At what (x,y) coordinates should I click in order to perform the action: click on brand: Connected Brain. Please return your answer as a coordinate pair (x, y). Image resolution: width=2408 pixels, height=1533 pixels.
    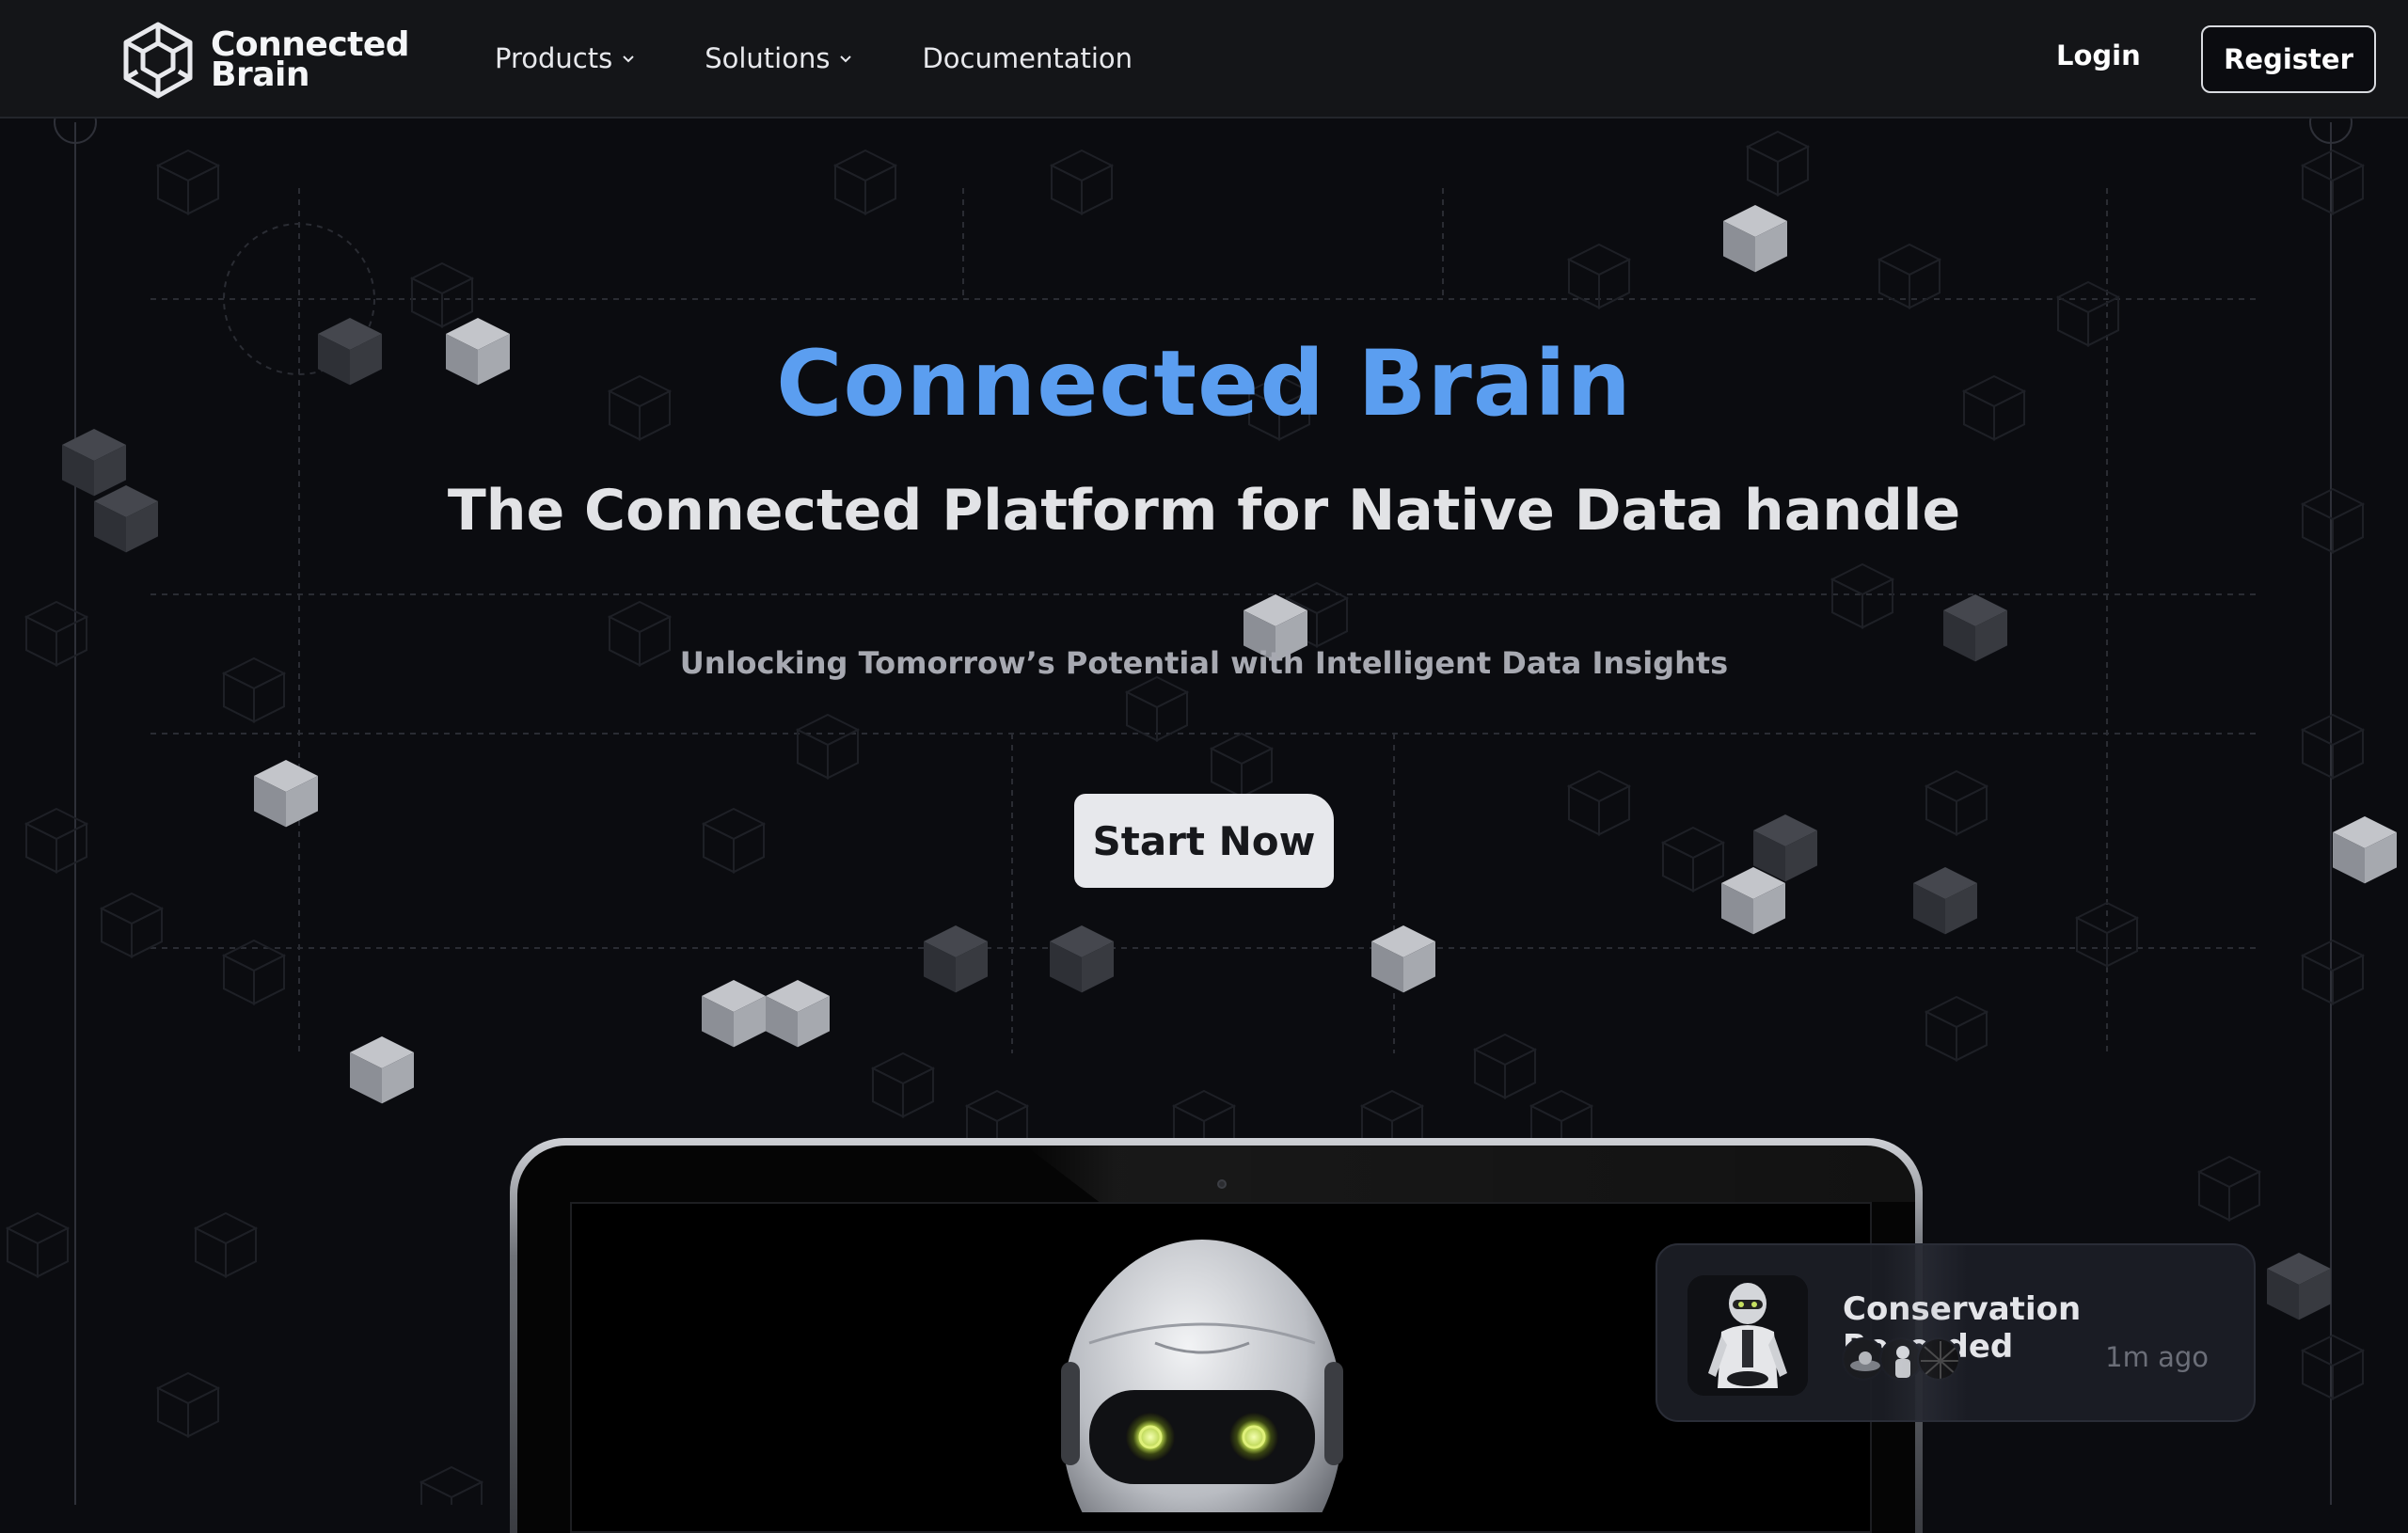
    Looking at the image, I should click on (264, 60).